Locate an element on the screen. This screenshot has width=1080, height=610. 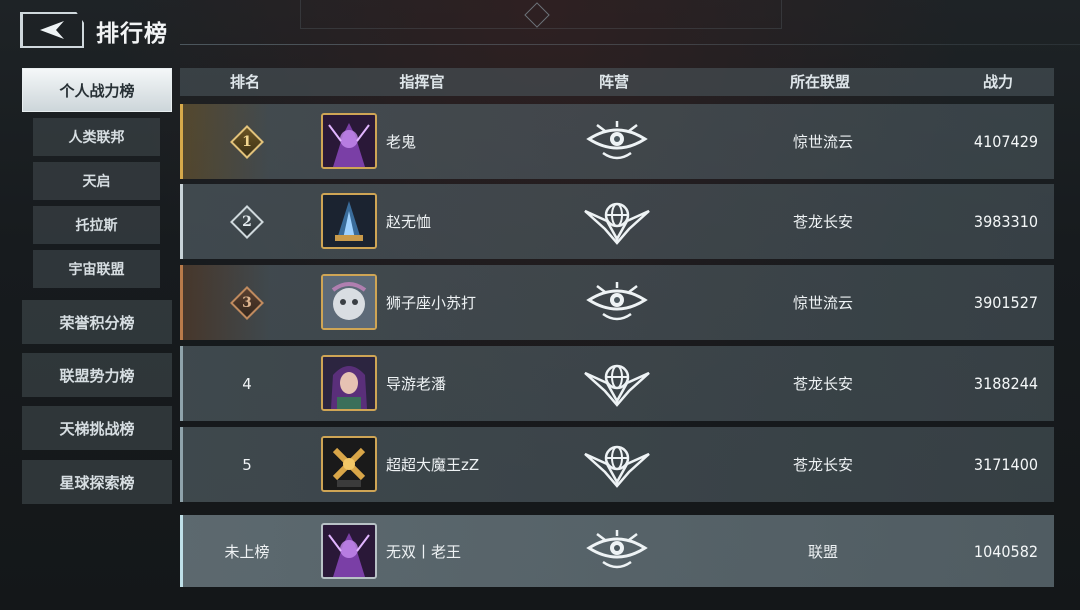
power-value: 3983310 is located at coordinates (1005, 221).